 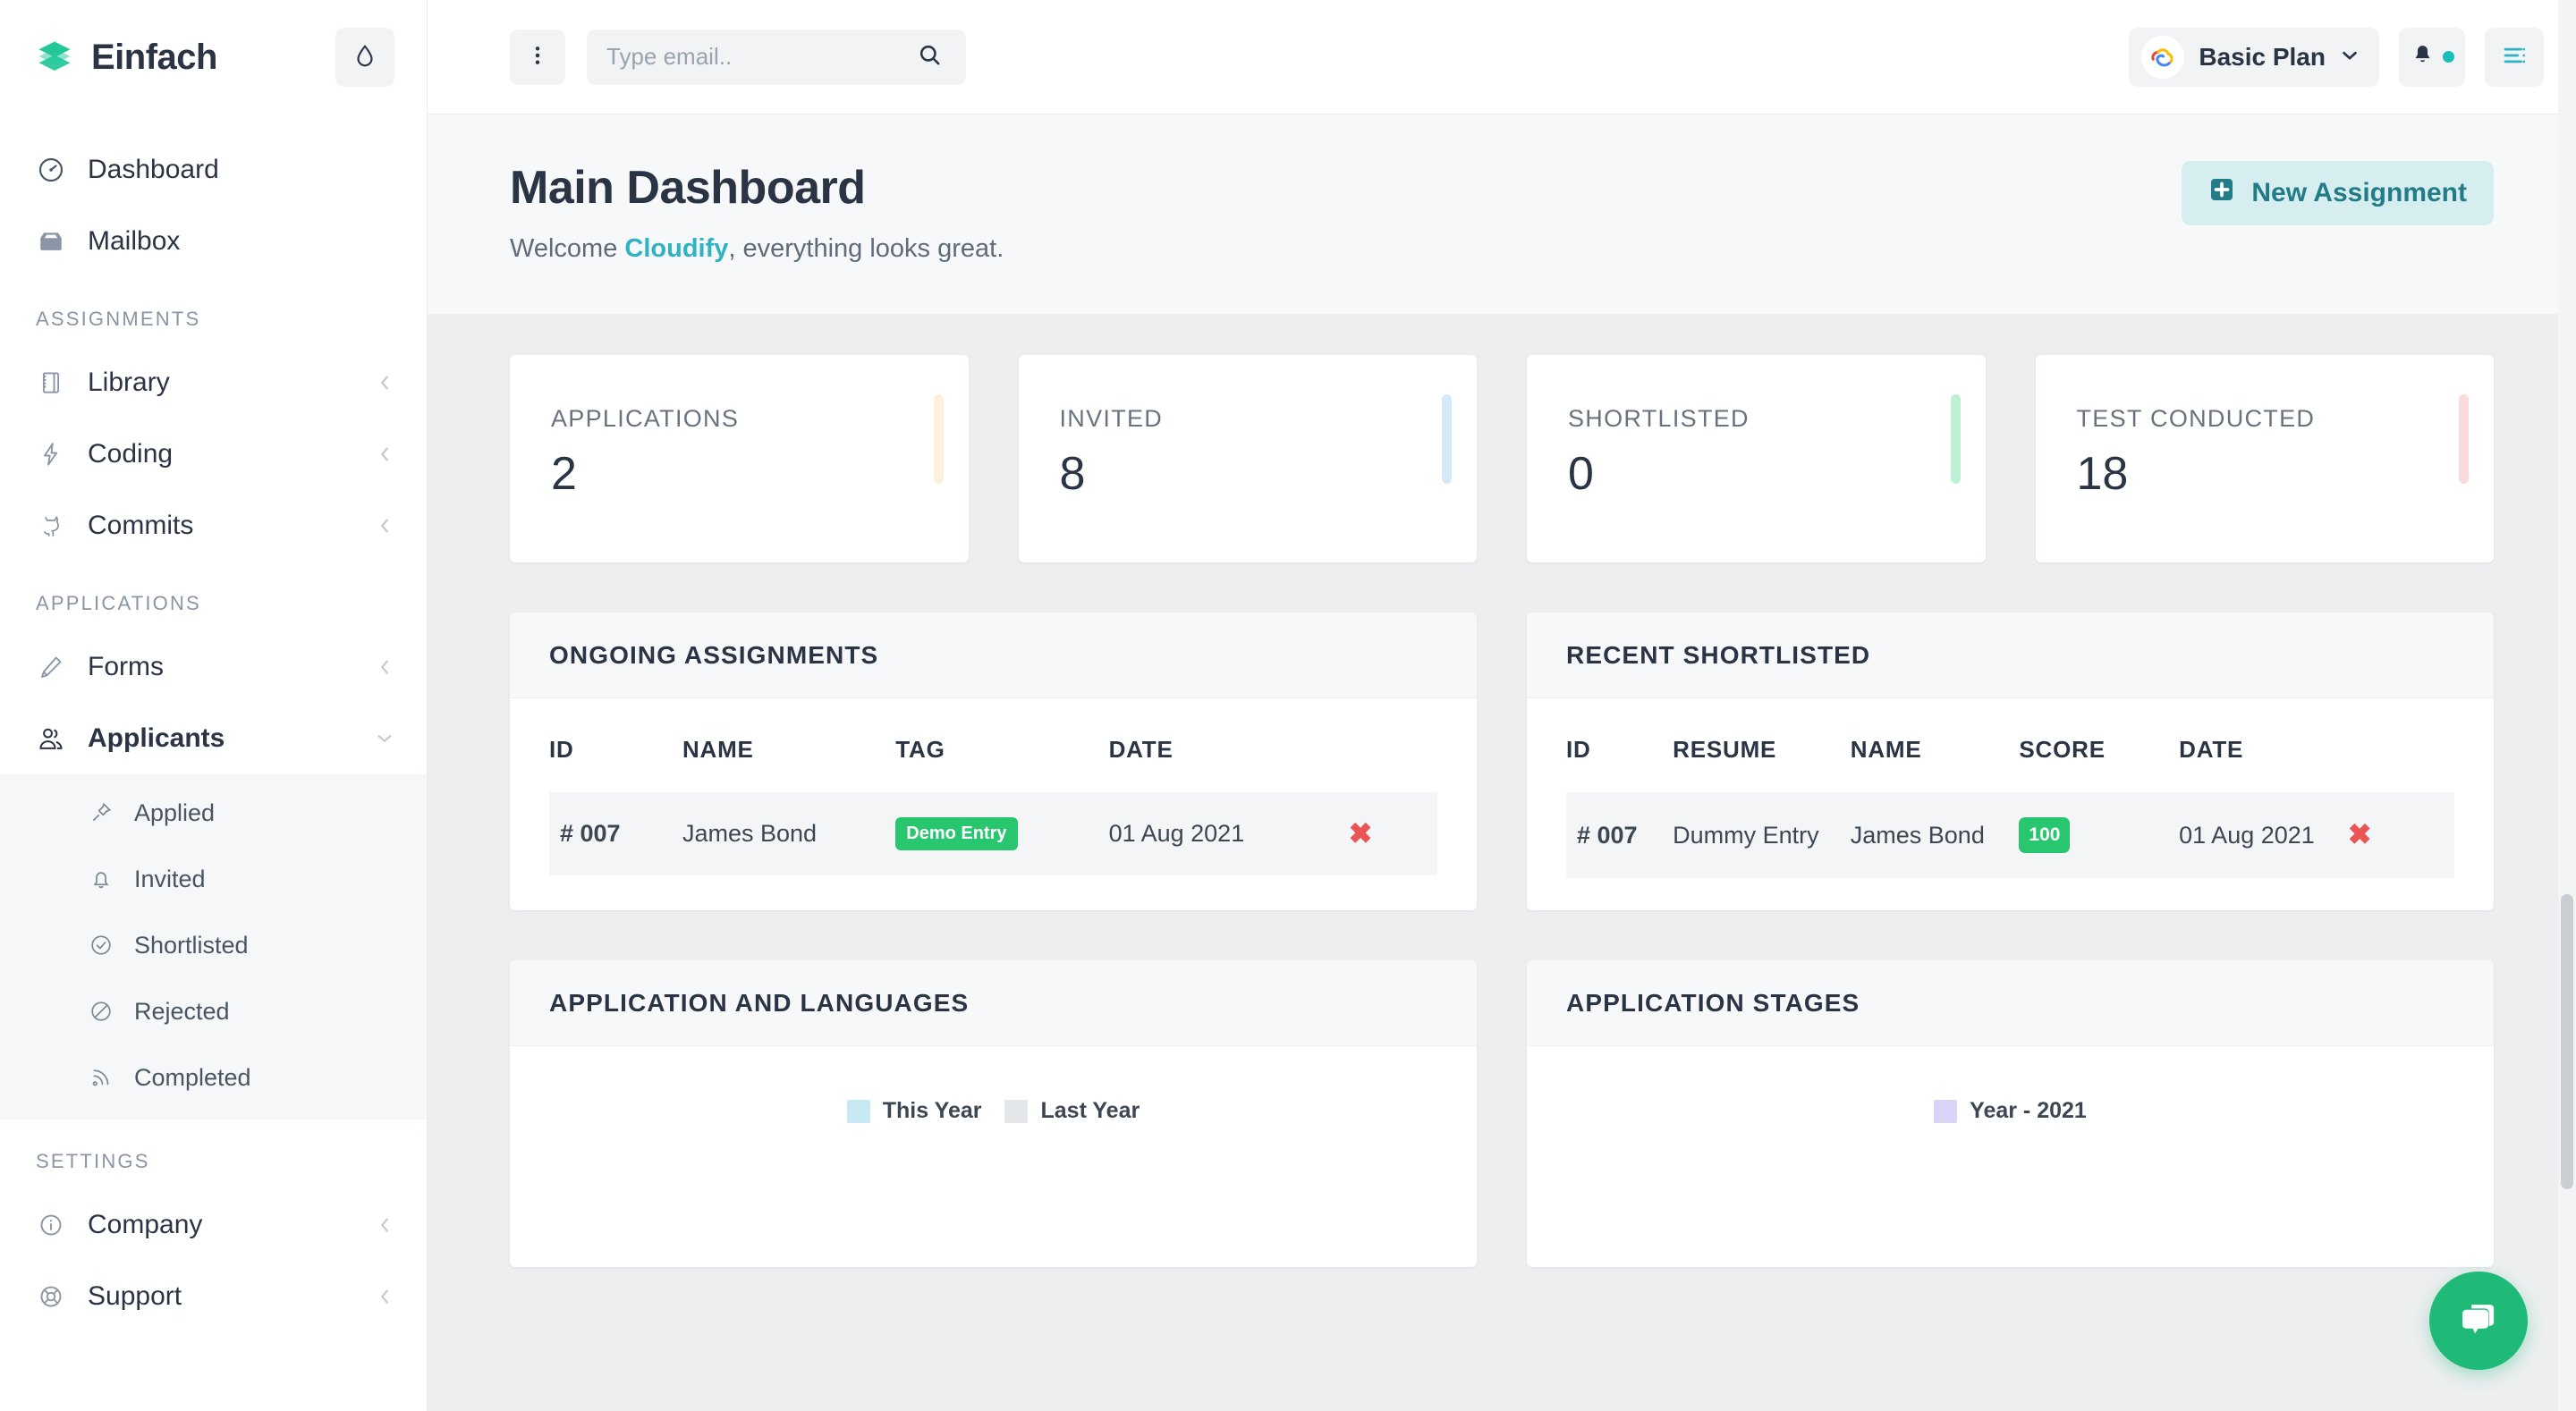 What do you see at coordinates (2567, 1042) in the screenshot?
I see `scrollbar-thumb` at bounding box center [2567, 1042].